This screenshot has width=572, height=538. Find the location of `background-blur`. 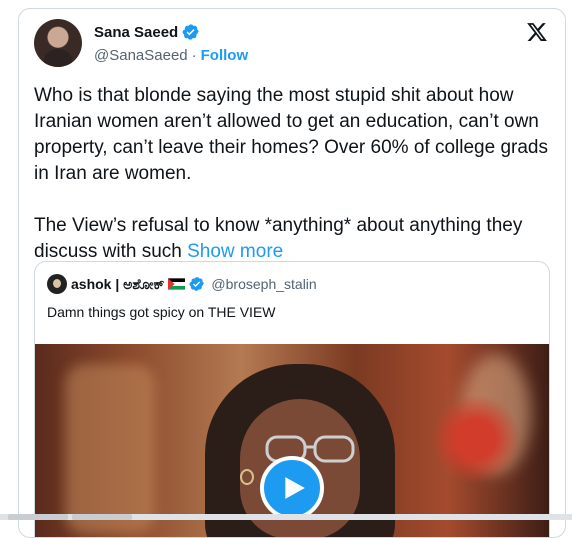

background-blur is located at coordinates (110, 449).